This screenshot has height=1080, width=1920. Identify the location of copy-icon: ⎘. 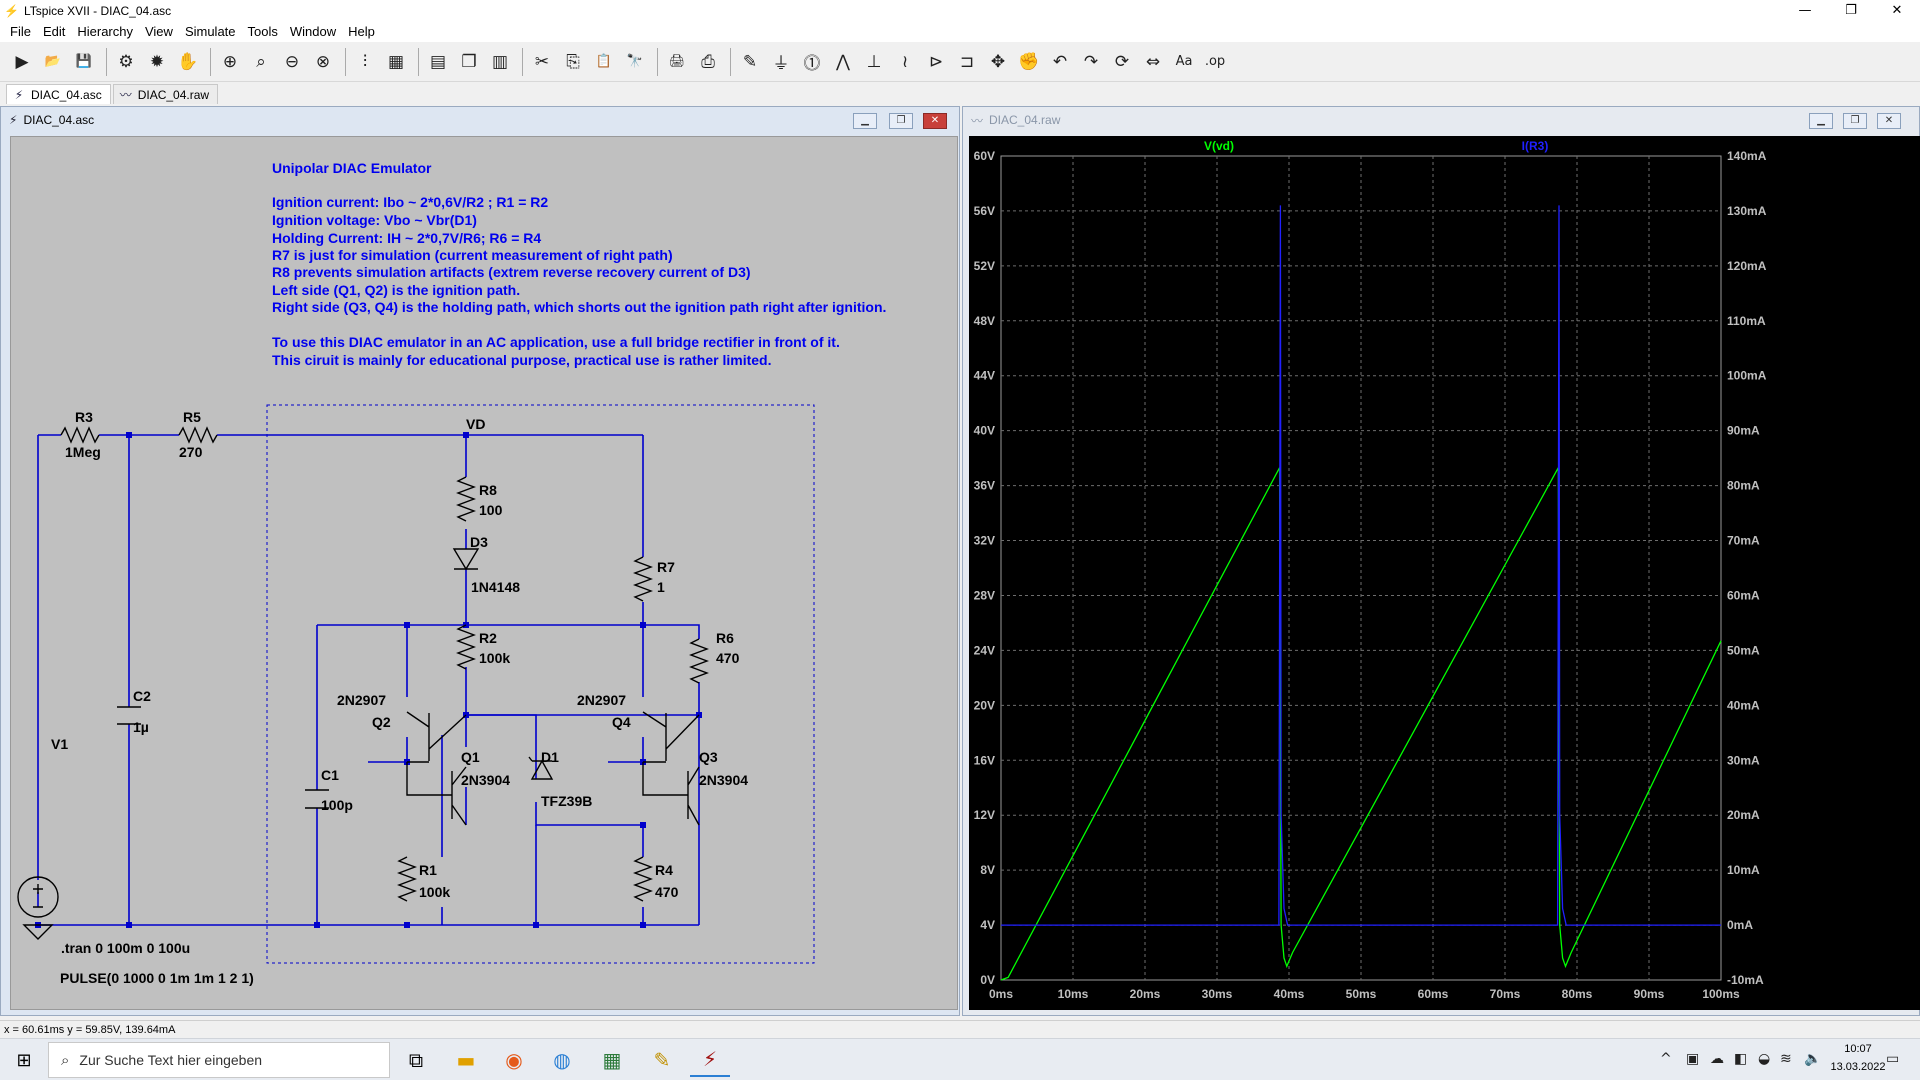
(573, 62).